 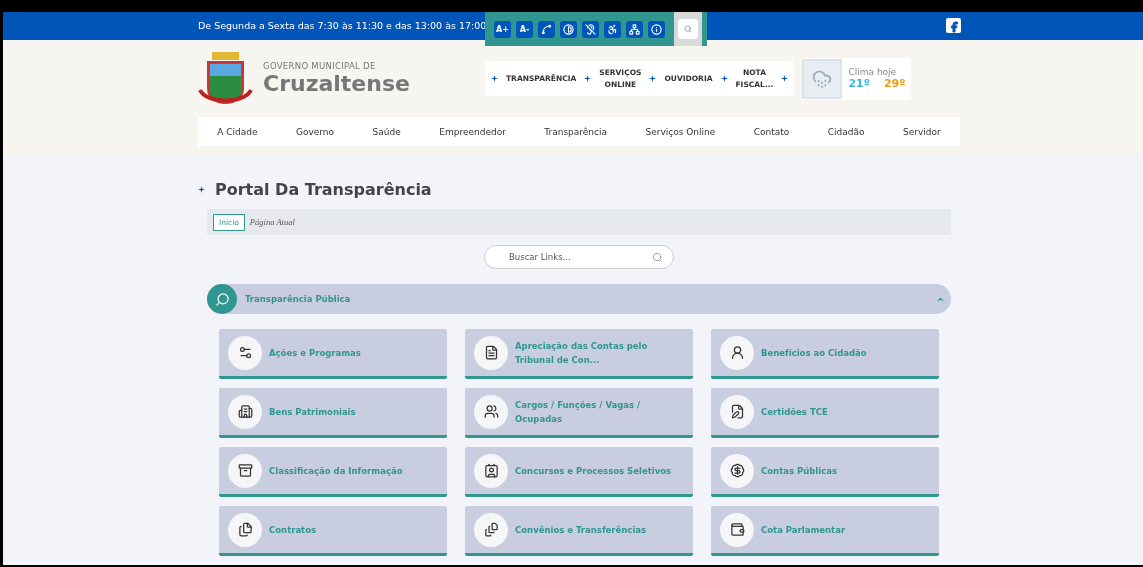 I want to click on contact-card-icon, so click(x=491, y=470).